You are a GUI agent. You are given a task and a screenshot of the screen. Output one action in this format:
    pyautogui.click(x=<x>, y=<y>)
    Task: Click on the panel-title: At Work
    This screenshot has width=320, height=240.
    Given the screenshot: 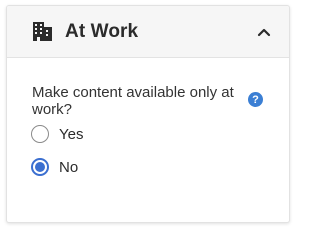 What is the action you would take?
    pyautogui.click(x=102, y=31)
    